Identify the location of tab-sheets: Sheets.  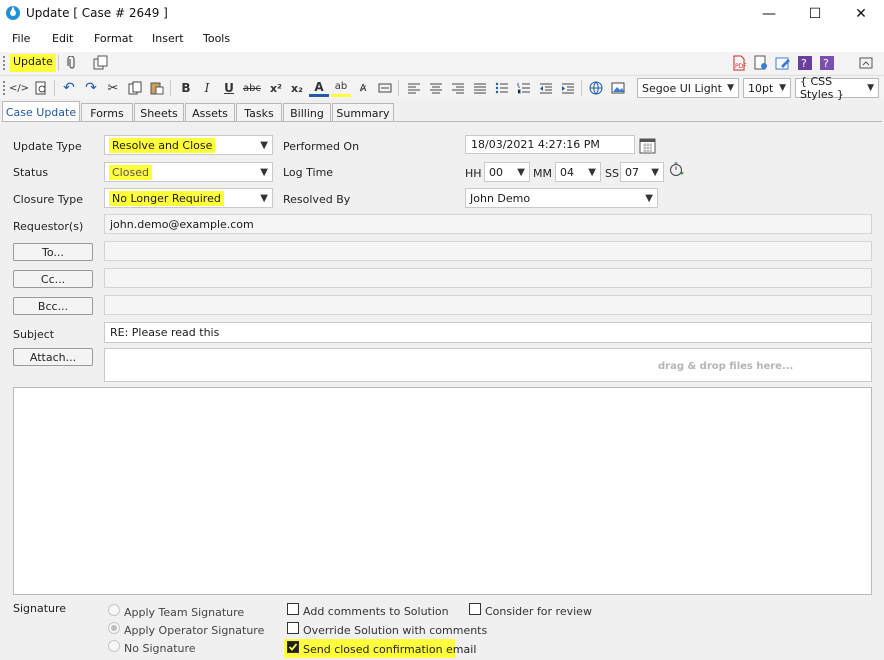
(159, 112).